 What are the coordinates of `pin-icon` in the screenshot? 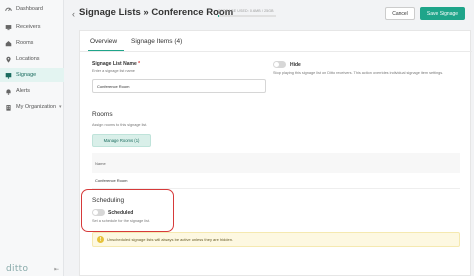 It's located at (8, 59).